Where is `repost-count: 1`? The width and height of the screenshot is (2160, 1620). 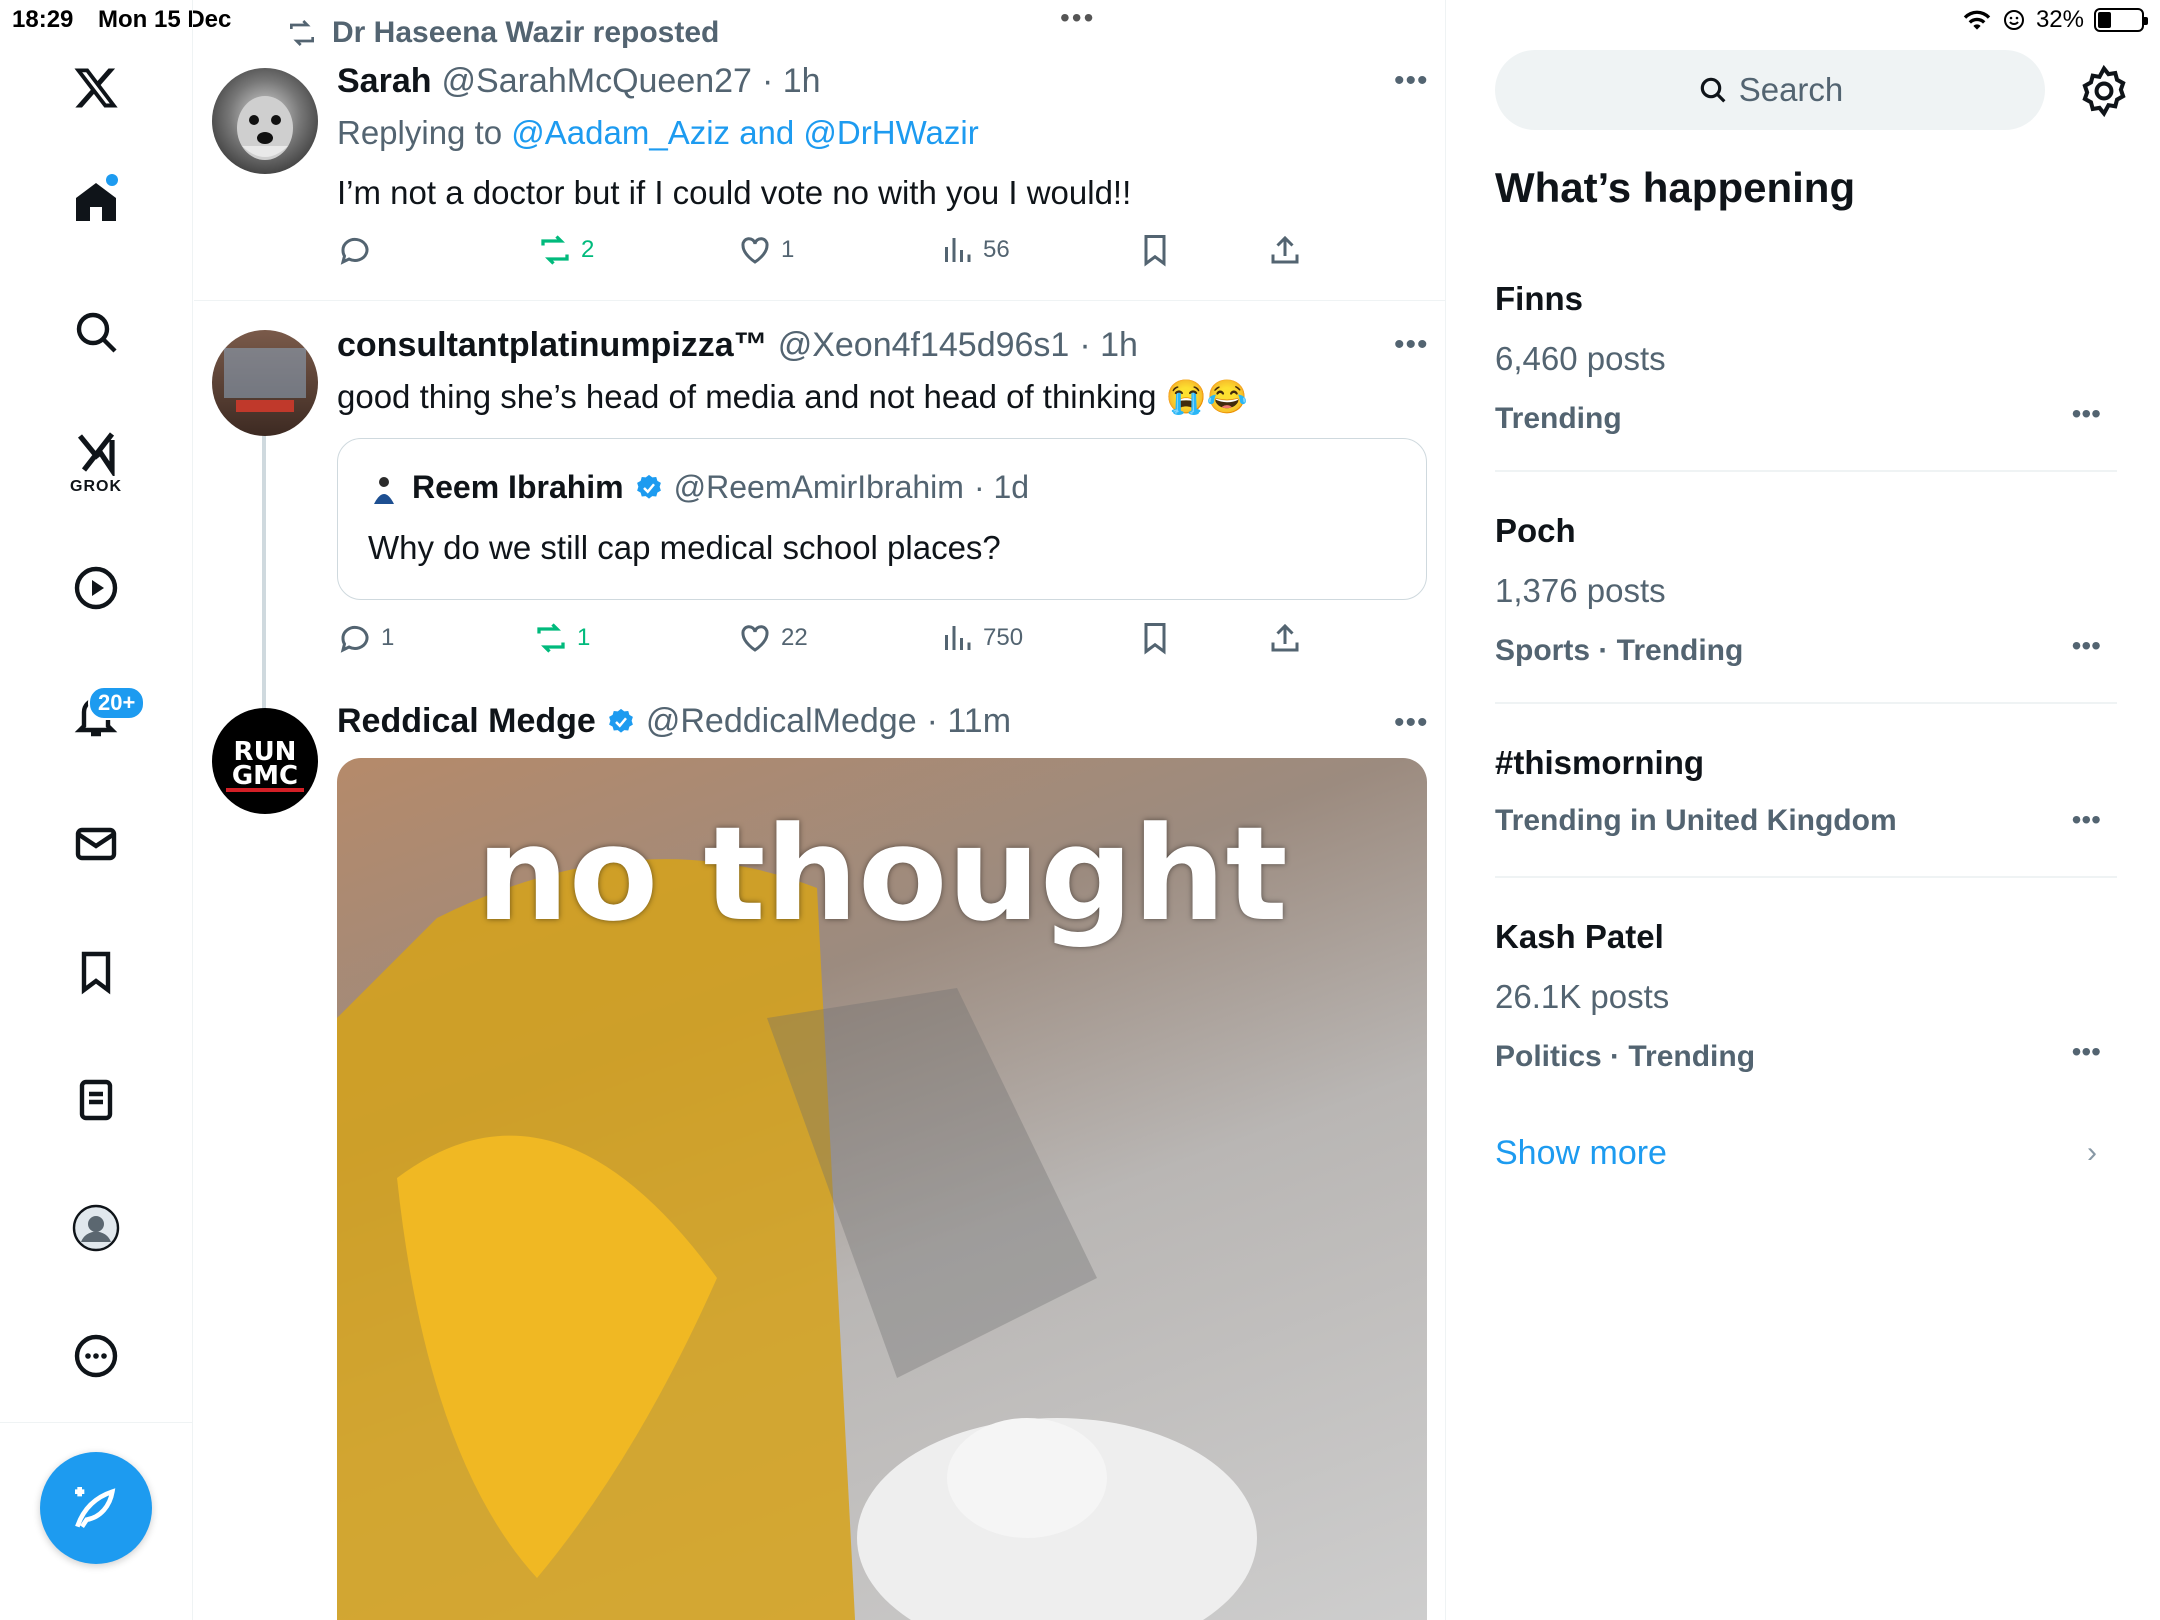 repost-count: 1 is located at coordinates (584, 637).